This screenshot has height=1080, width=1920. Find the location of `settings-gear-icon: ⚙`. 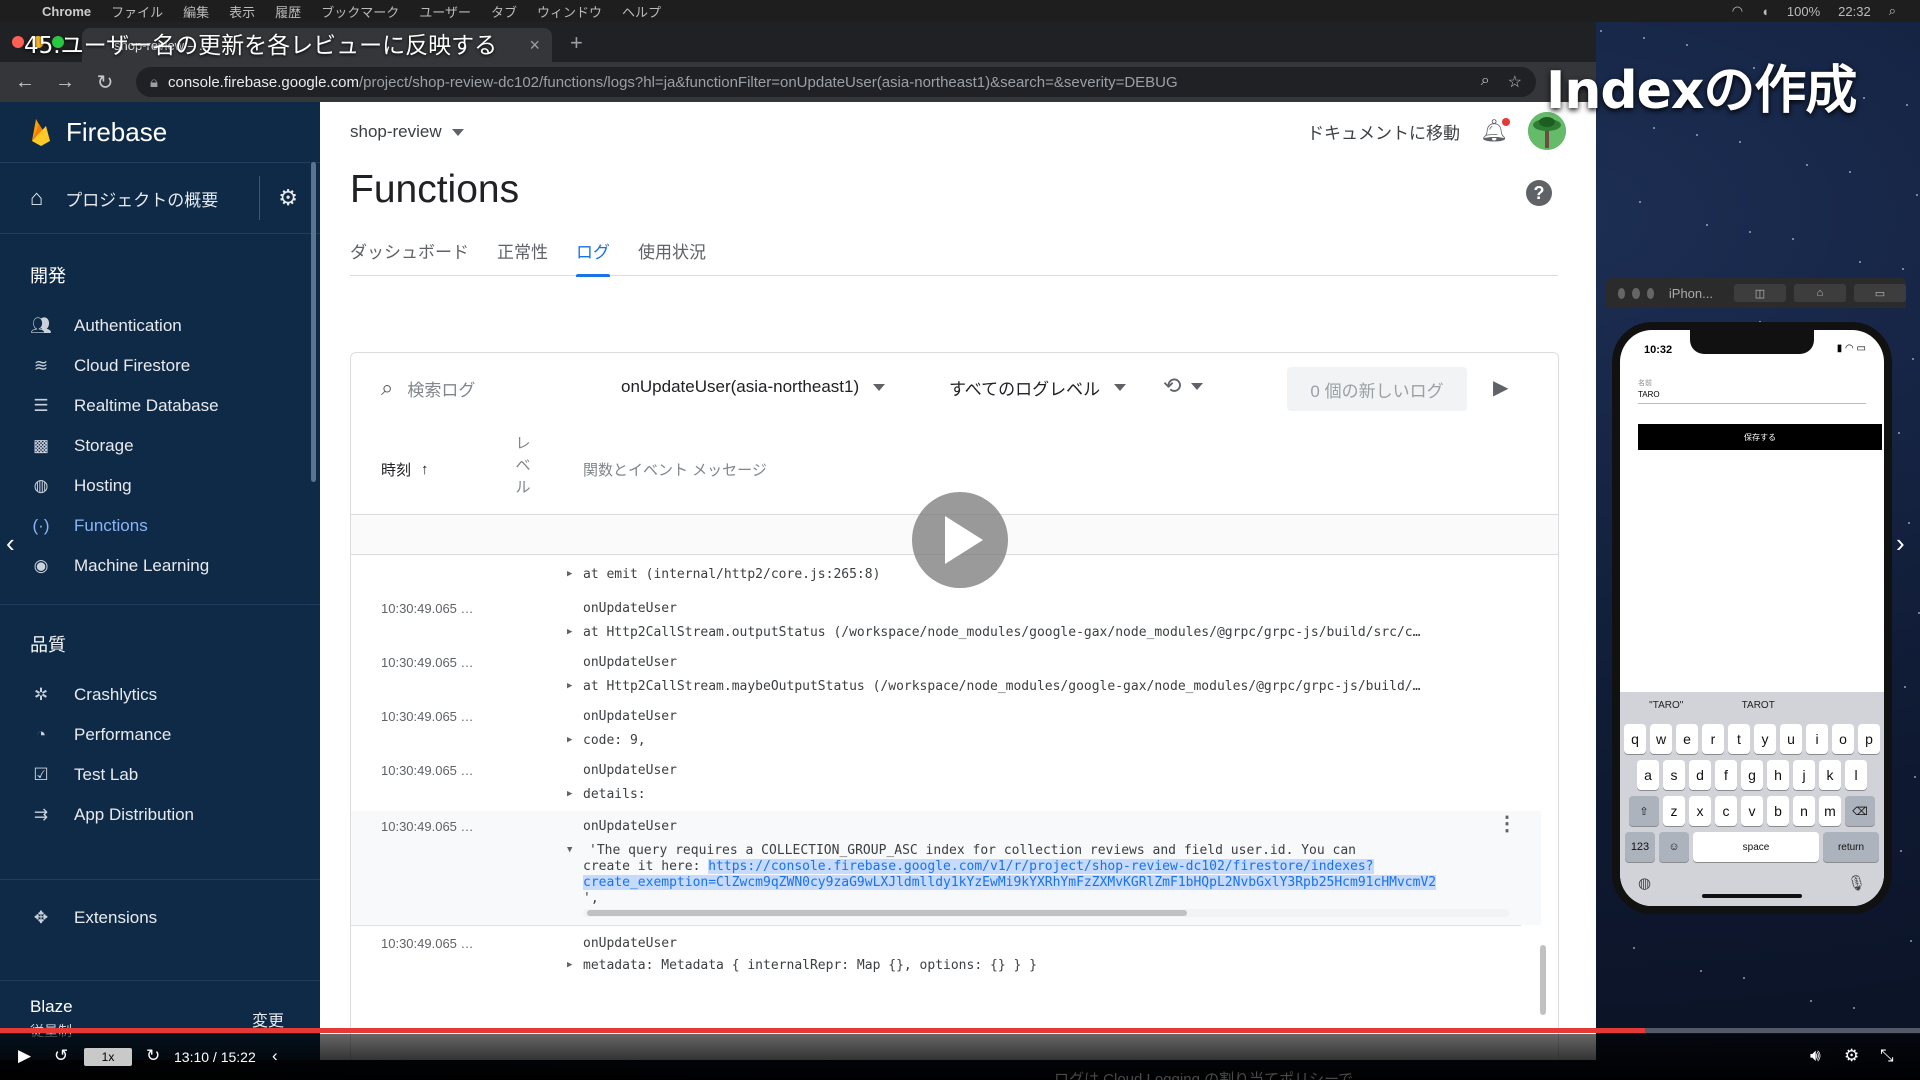

settings-gear-icon: ⚙ is located at coordinates (1851, 1056).